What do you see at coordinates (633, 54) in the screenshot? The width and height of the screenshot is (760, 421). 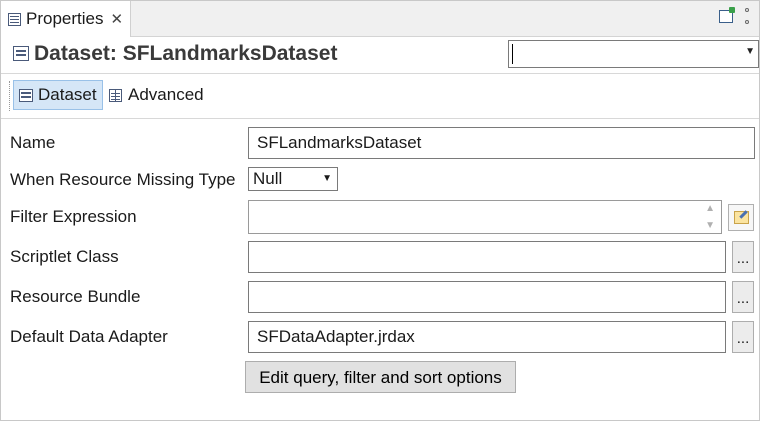 I see `element-dropdown: ▼` at bounding box center [633, 54].